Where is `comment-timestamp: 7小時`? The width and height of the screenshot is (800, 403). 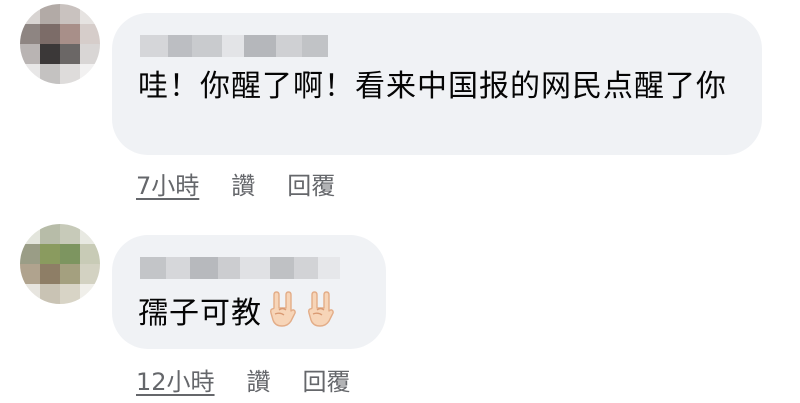
comment-timestamp: 7小時 is located at coordinates (167, 183).